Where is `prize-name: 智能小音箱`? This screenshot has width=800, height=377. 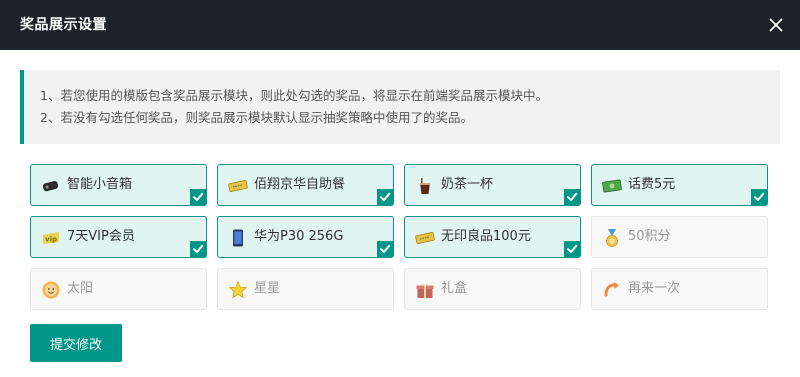 prize-name: 智能小音箱 is located at coordinates (100, 184).